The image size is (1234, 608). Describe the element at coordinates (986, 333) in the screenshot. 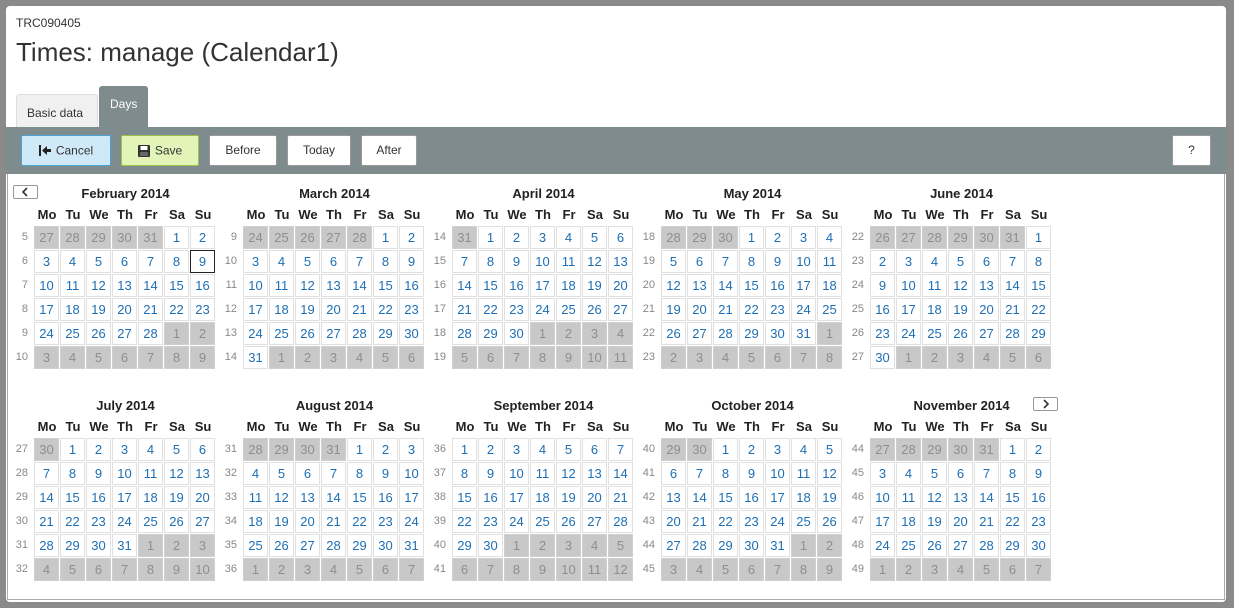

I see `day-cell: 27` at that location.